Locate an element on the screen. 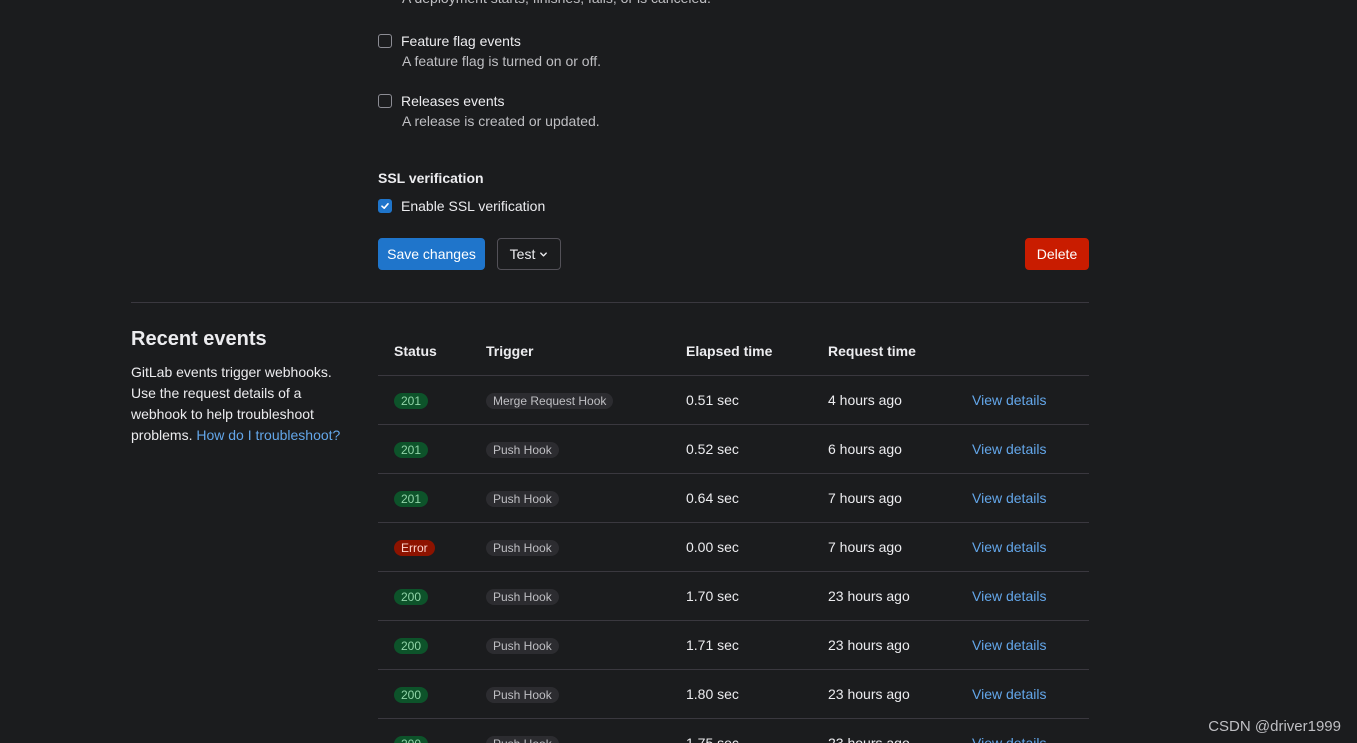  header-elapsed: Elapsed time is located at coordinates (729, 351).